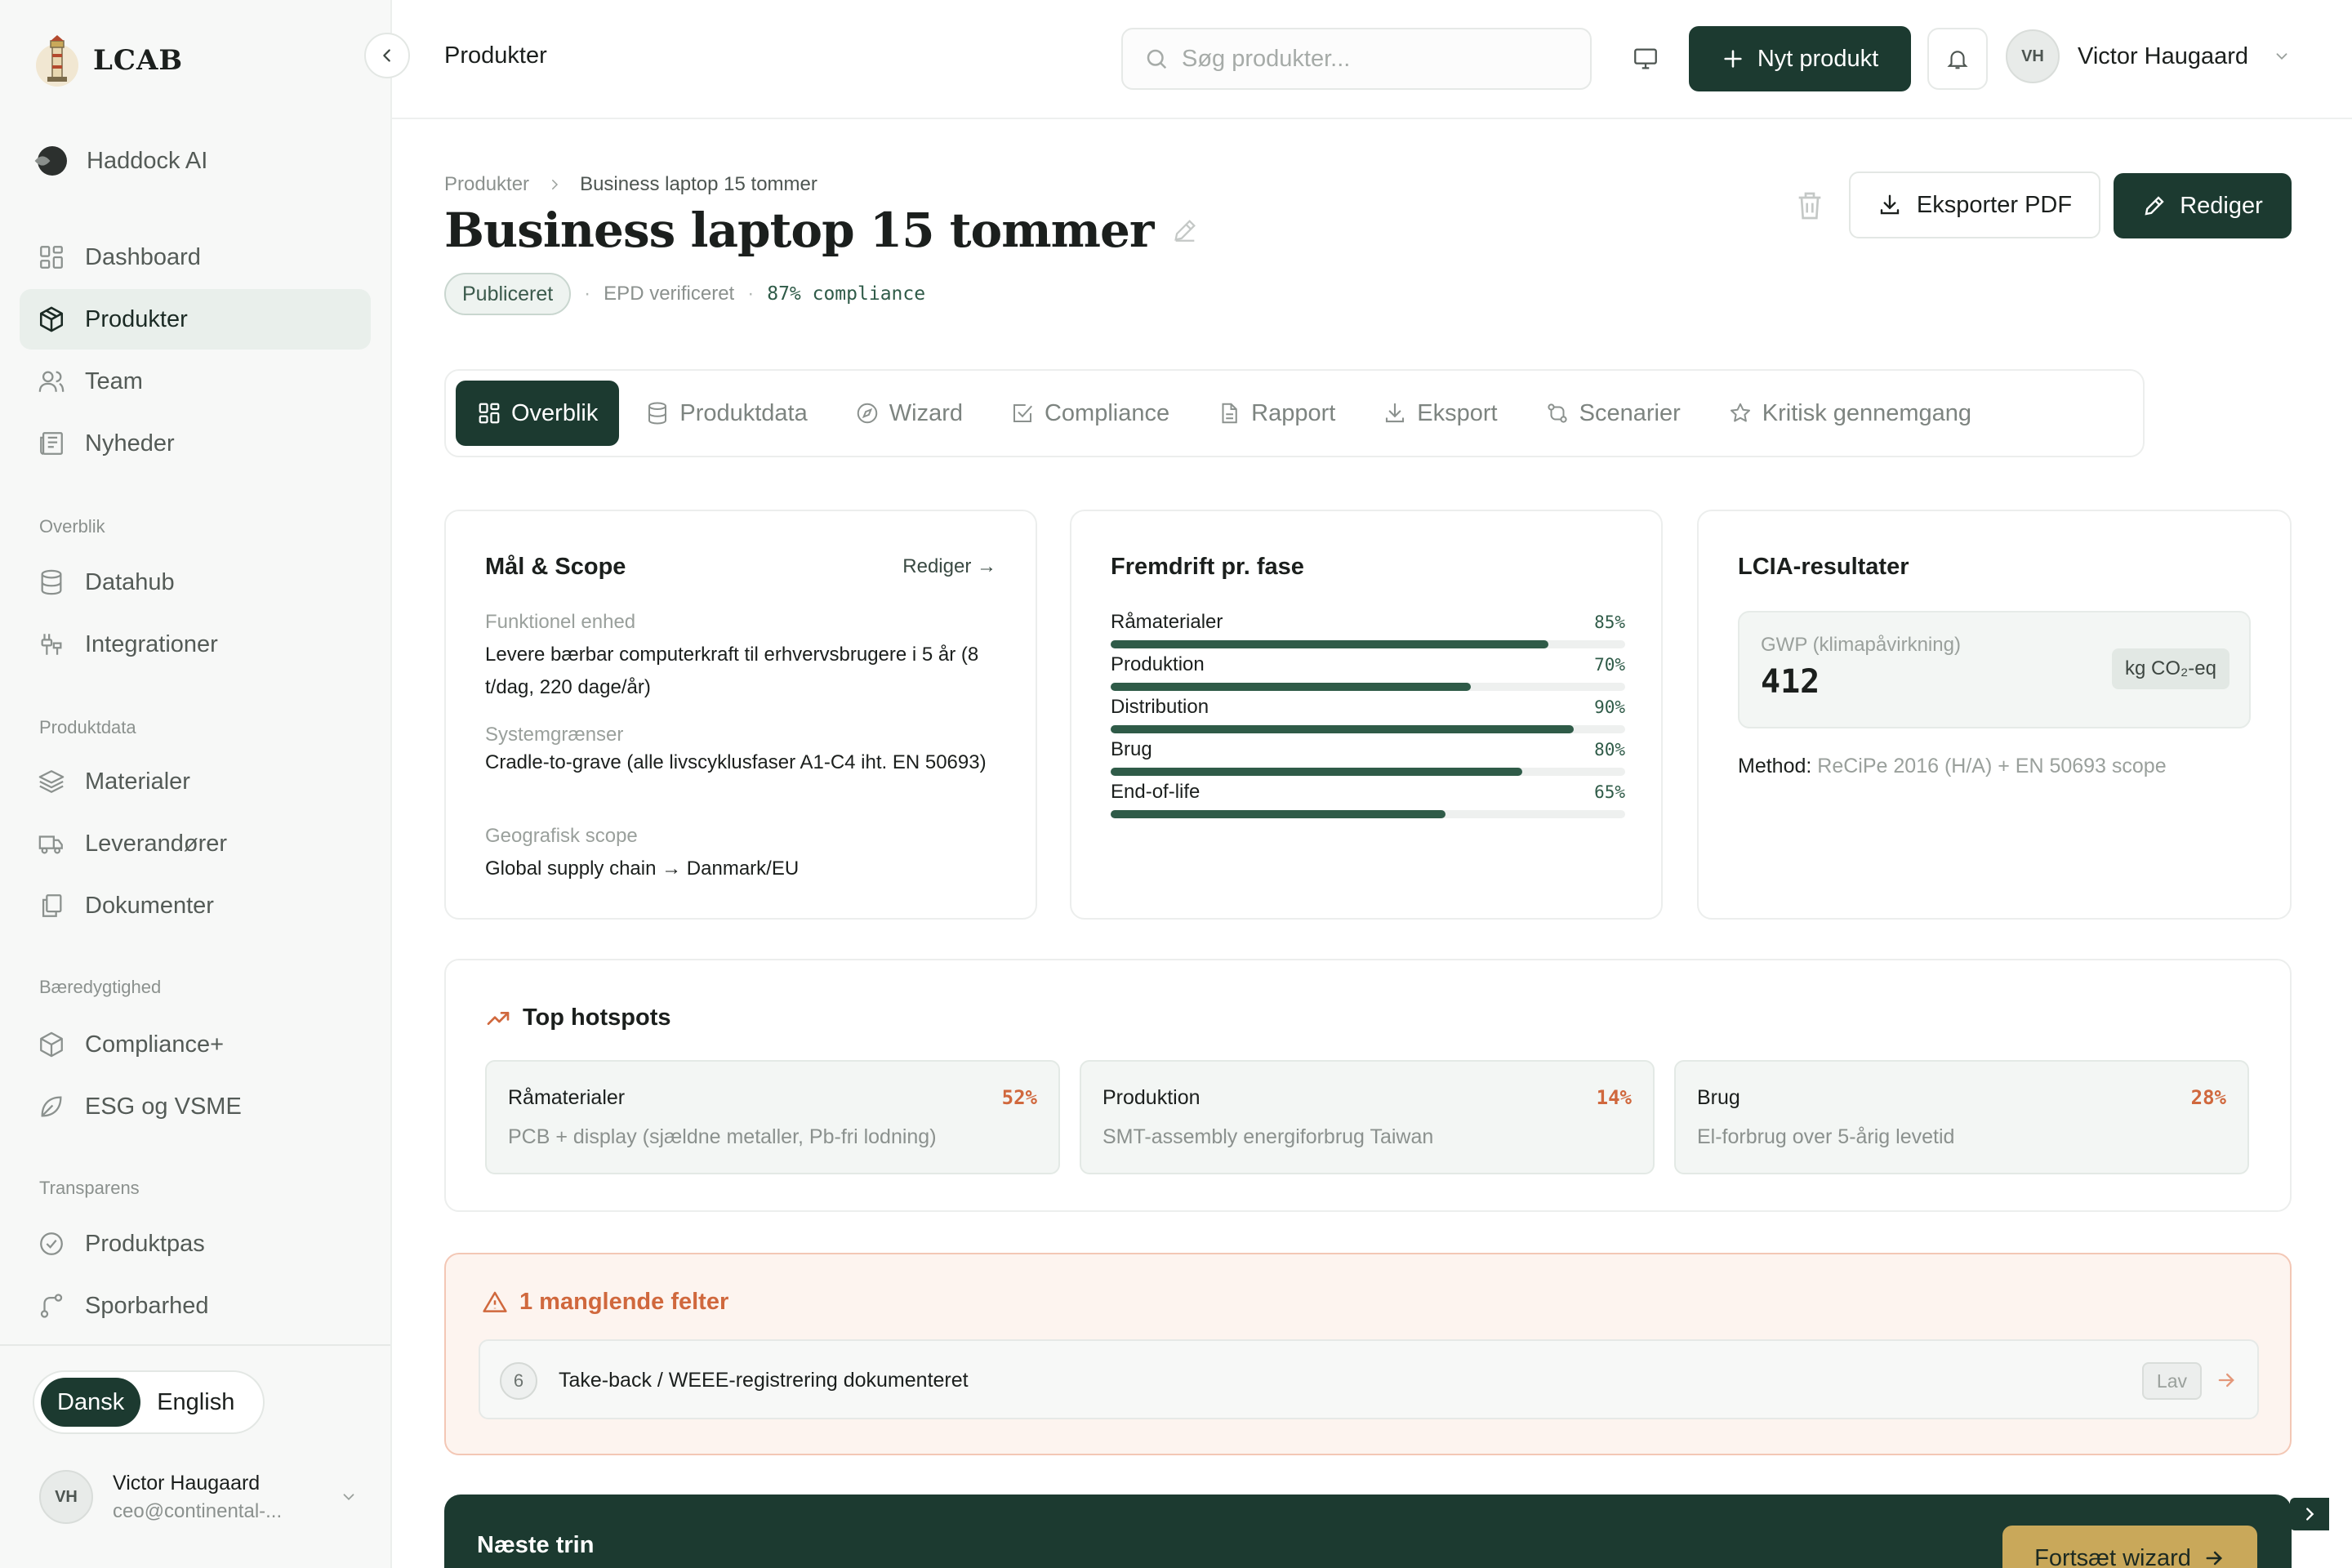  Describe the element at coordinates (1613, 413) in the screenshot. I see `tab-scenarier: Scenarier` at that location.